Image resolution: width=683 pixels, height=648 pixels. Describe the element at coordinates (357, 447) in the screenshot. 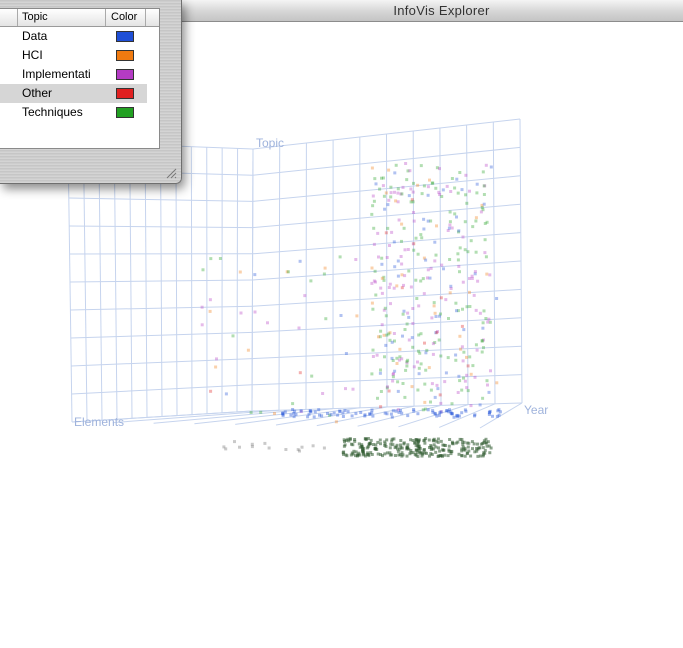

I see `ground-shadow-points` at that location.